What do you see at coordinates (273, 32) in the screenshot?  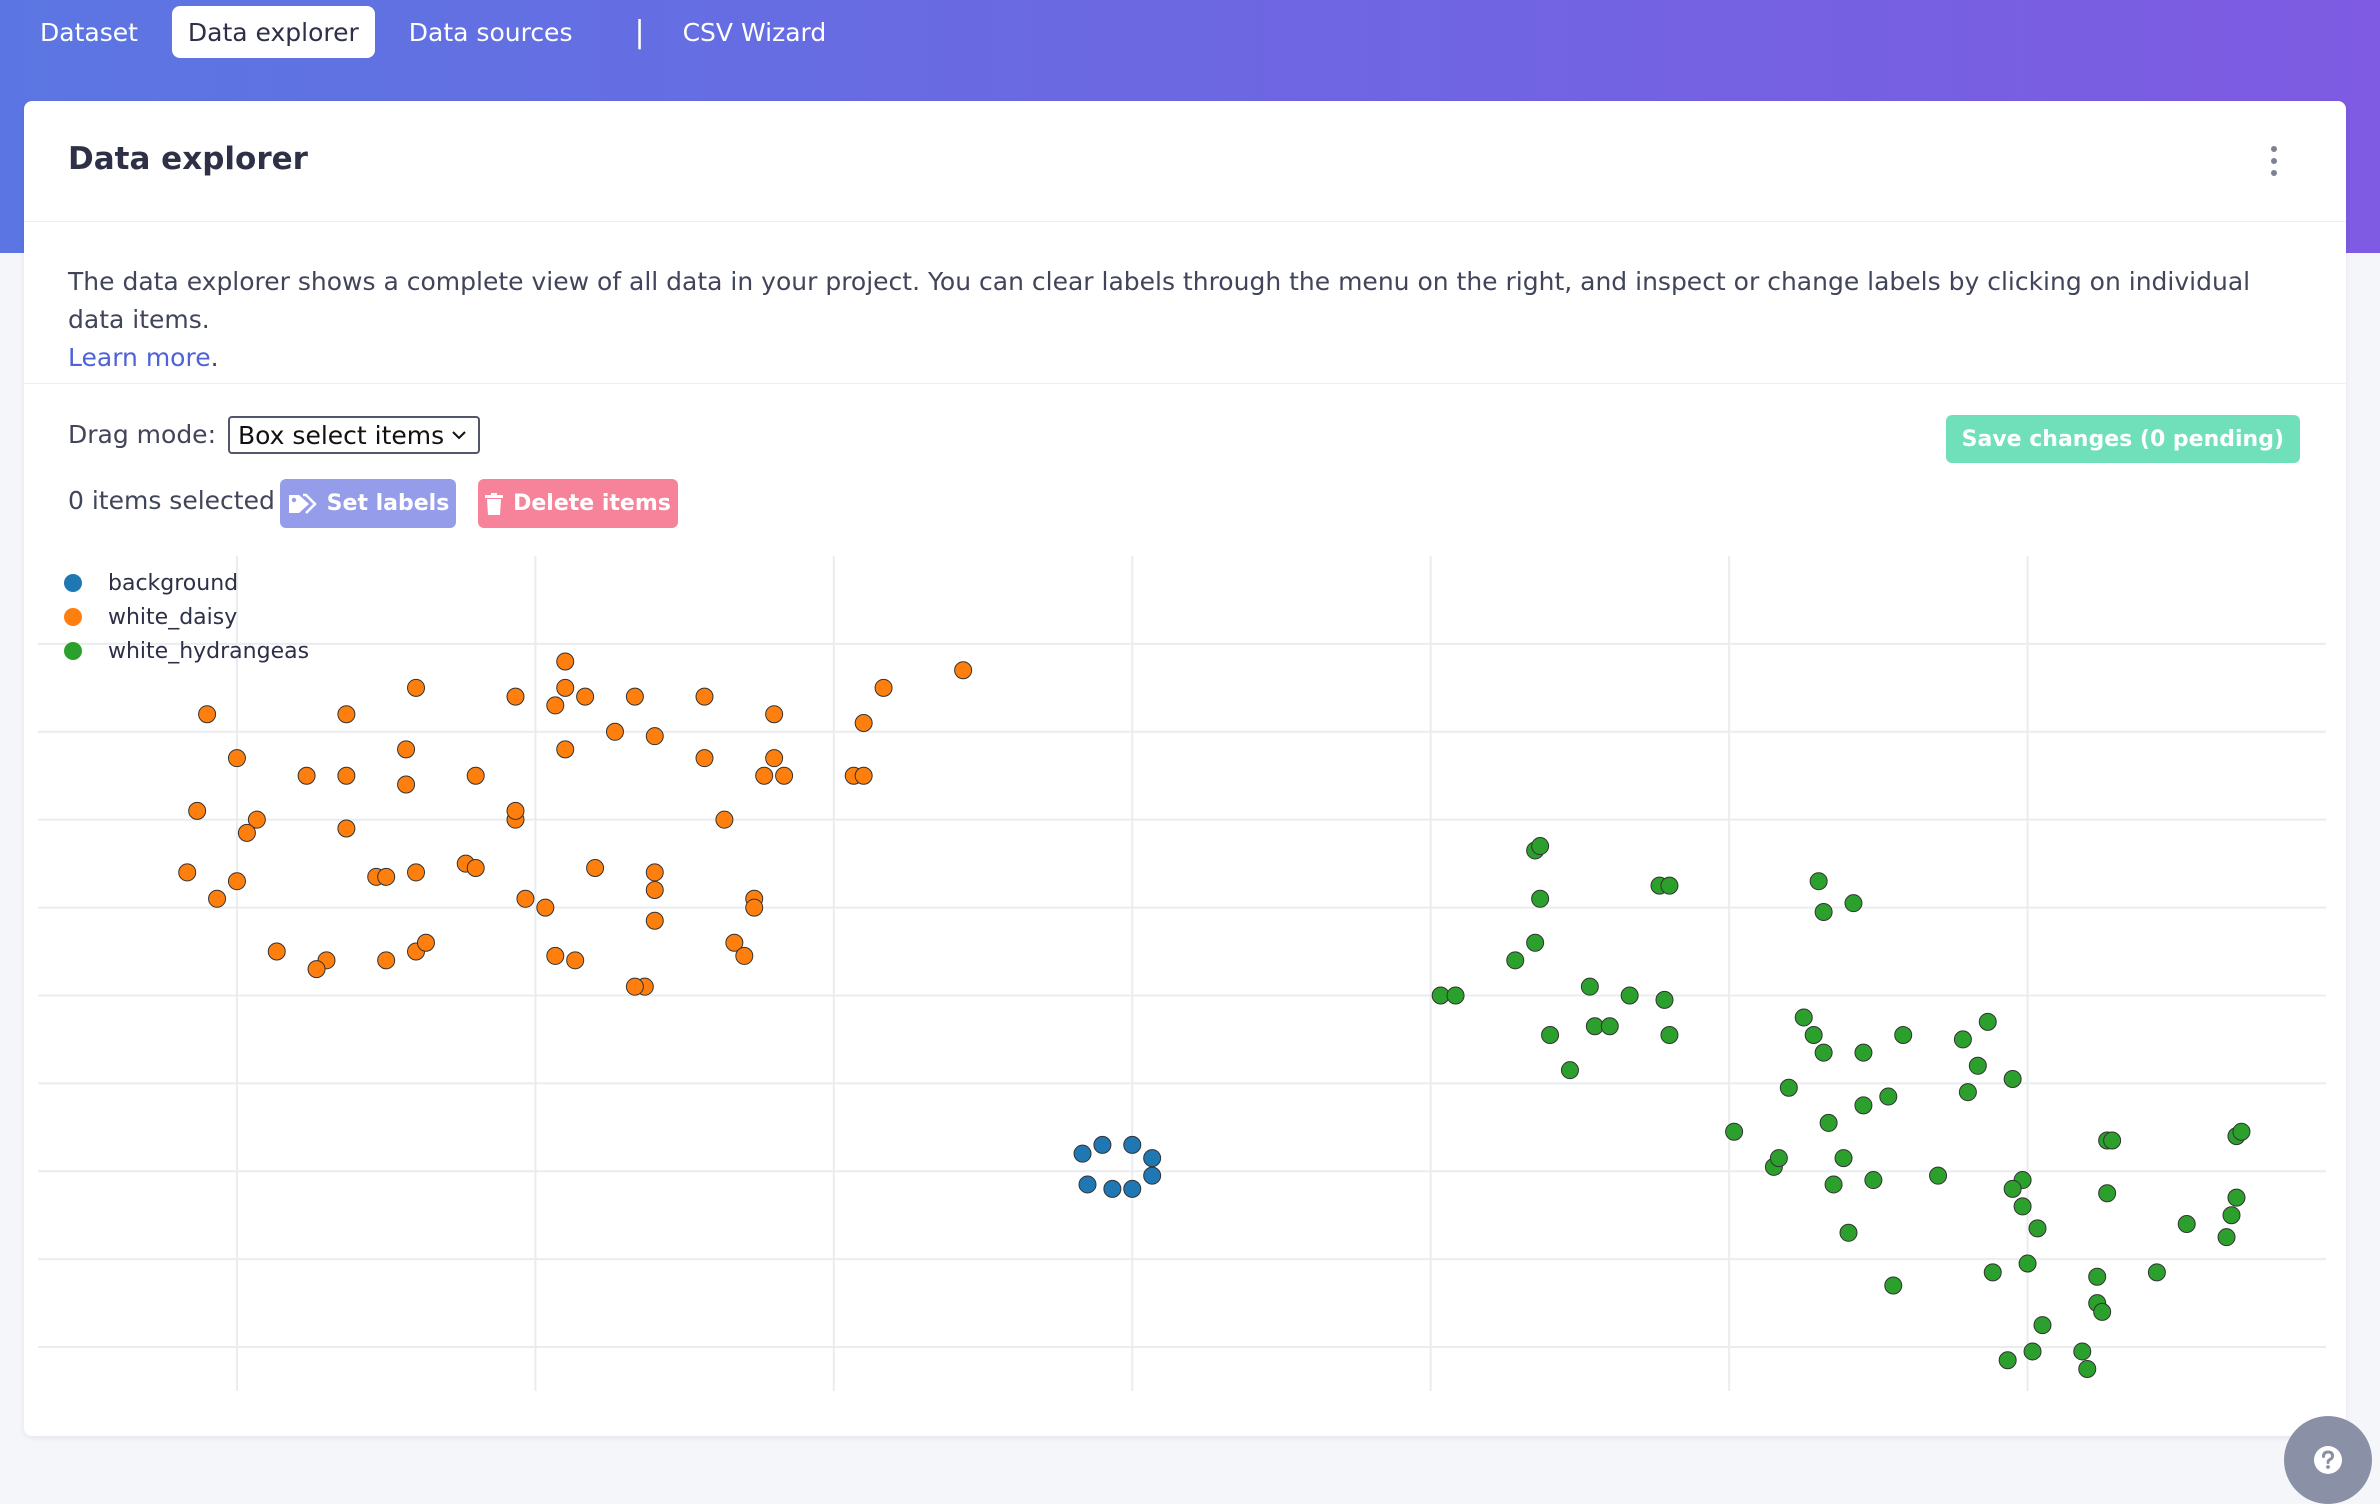 I see `tab-data-explorer: Data explorer` at bounding box center [273, 32].